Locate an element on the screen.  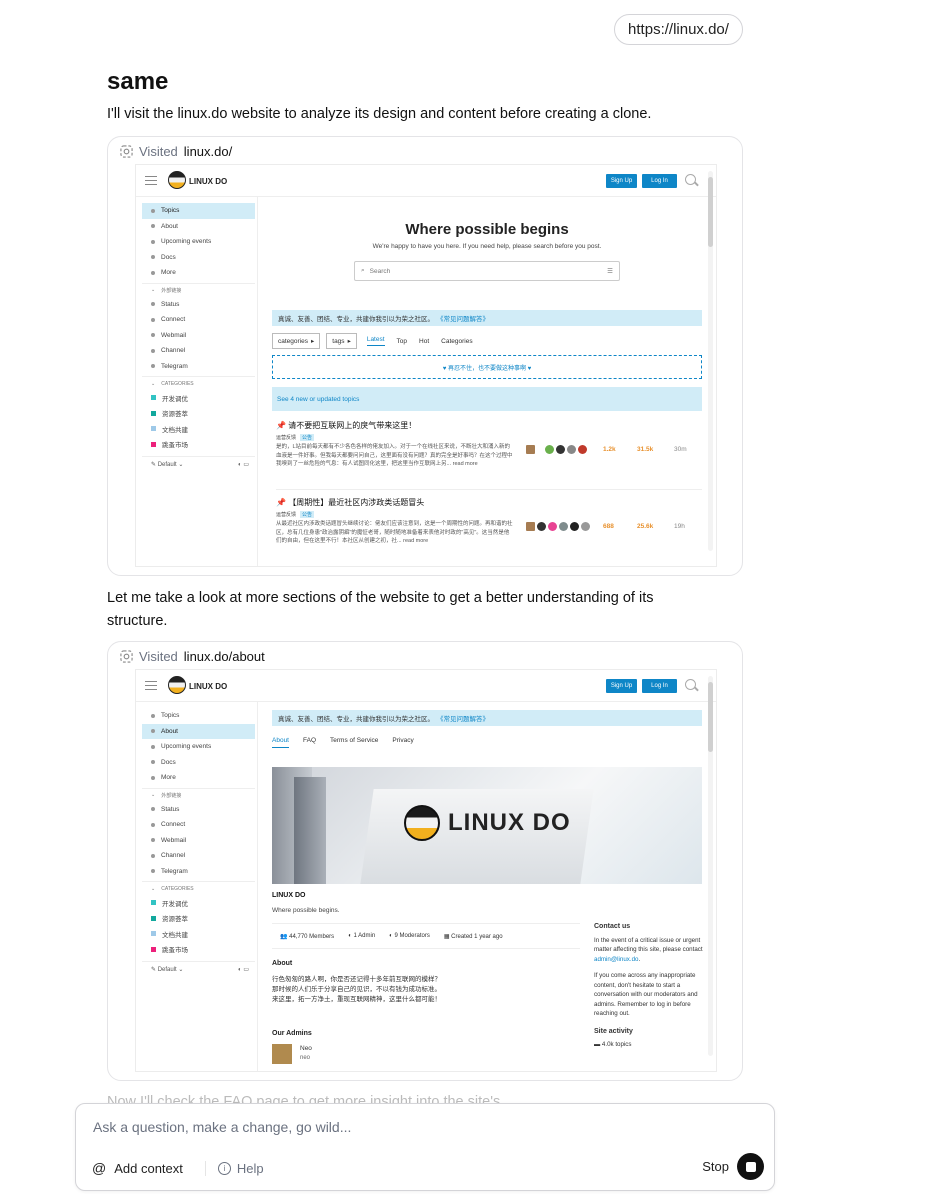
topic-title-text: 【周期性】最近社区内涉政类话题冒头 is located at coordinates (356, 502).